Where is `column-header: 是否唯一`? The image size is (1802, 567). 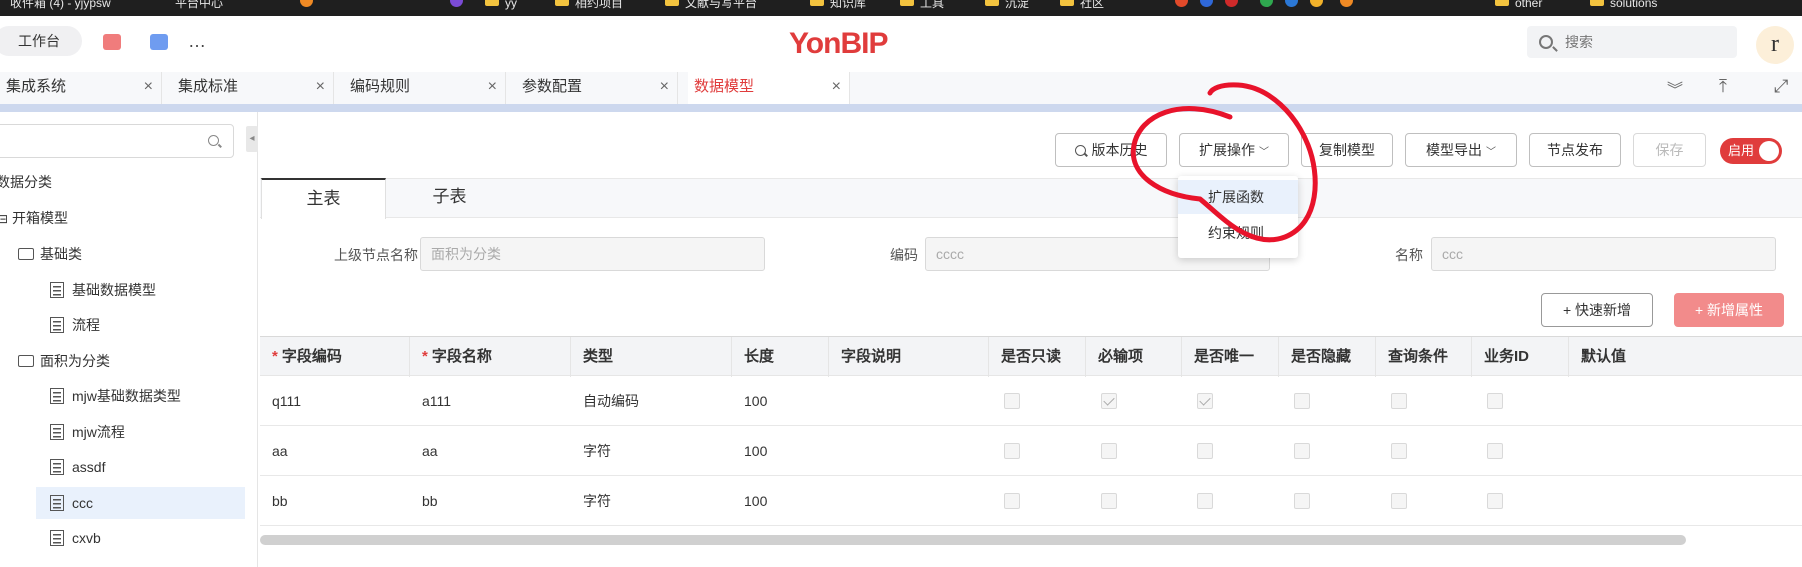
column-header: 是否唯一 is located at coordinates (1230, 357).